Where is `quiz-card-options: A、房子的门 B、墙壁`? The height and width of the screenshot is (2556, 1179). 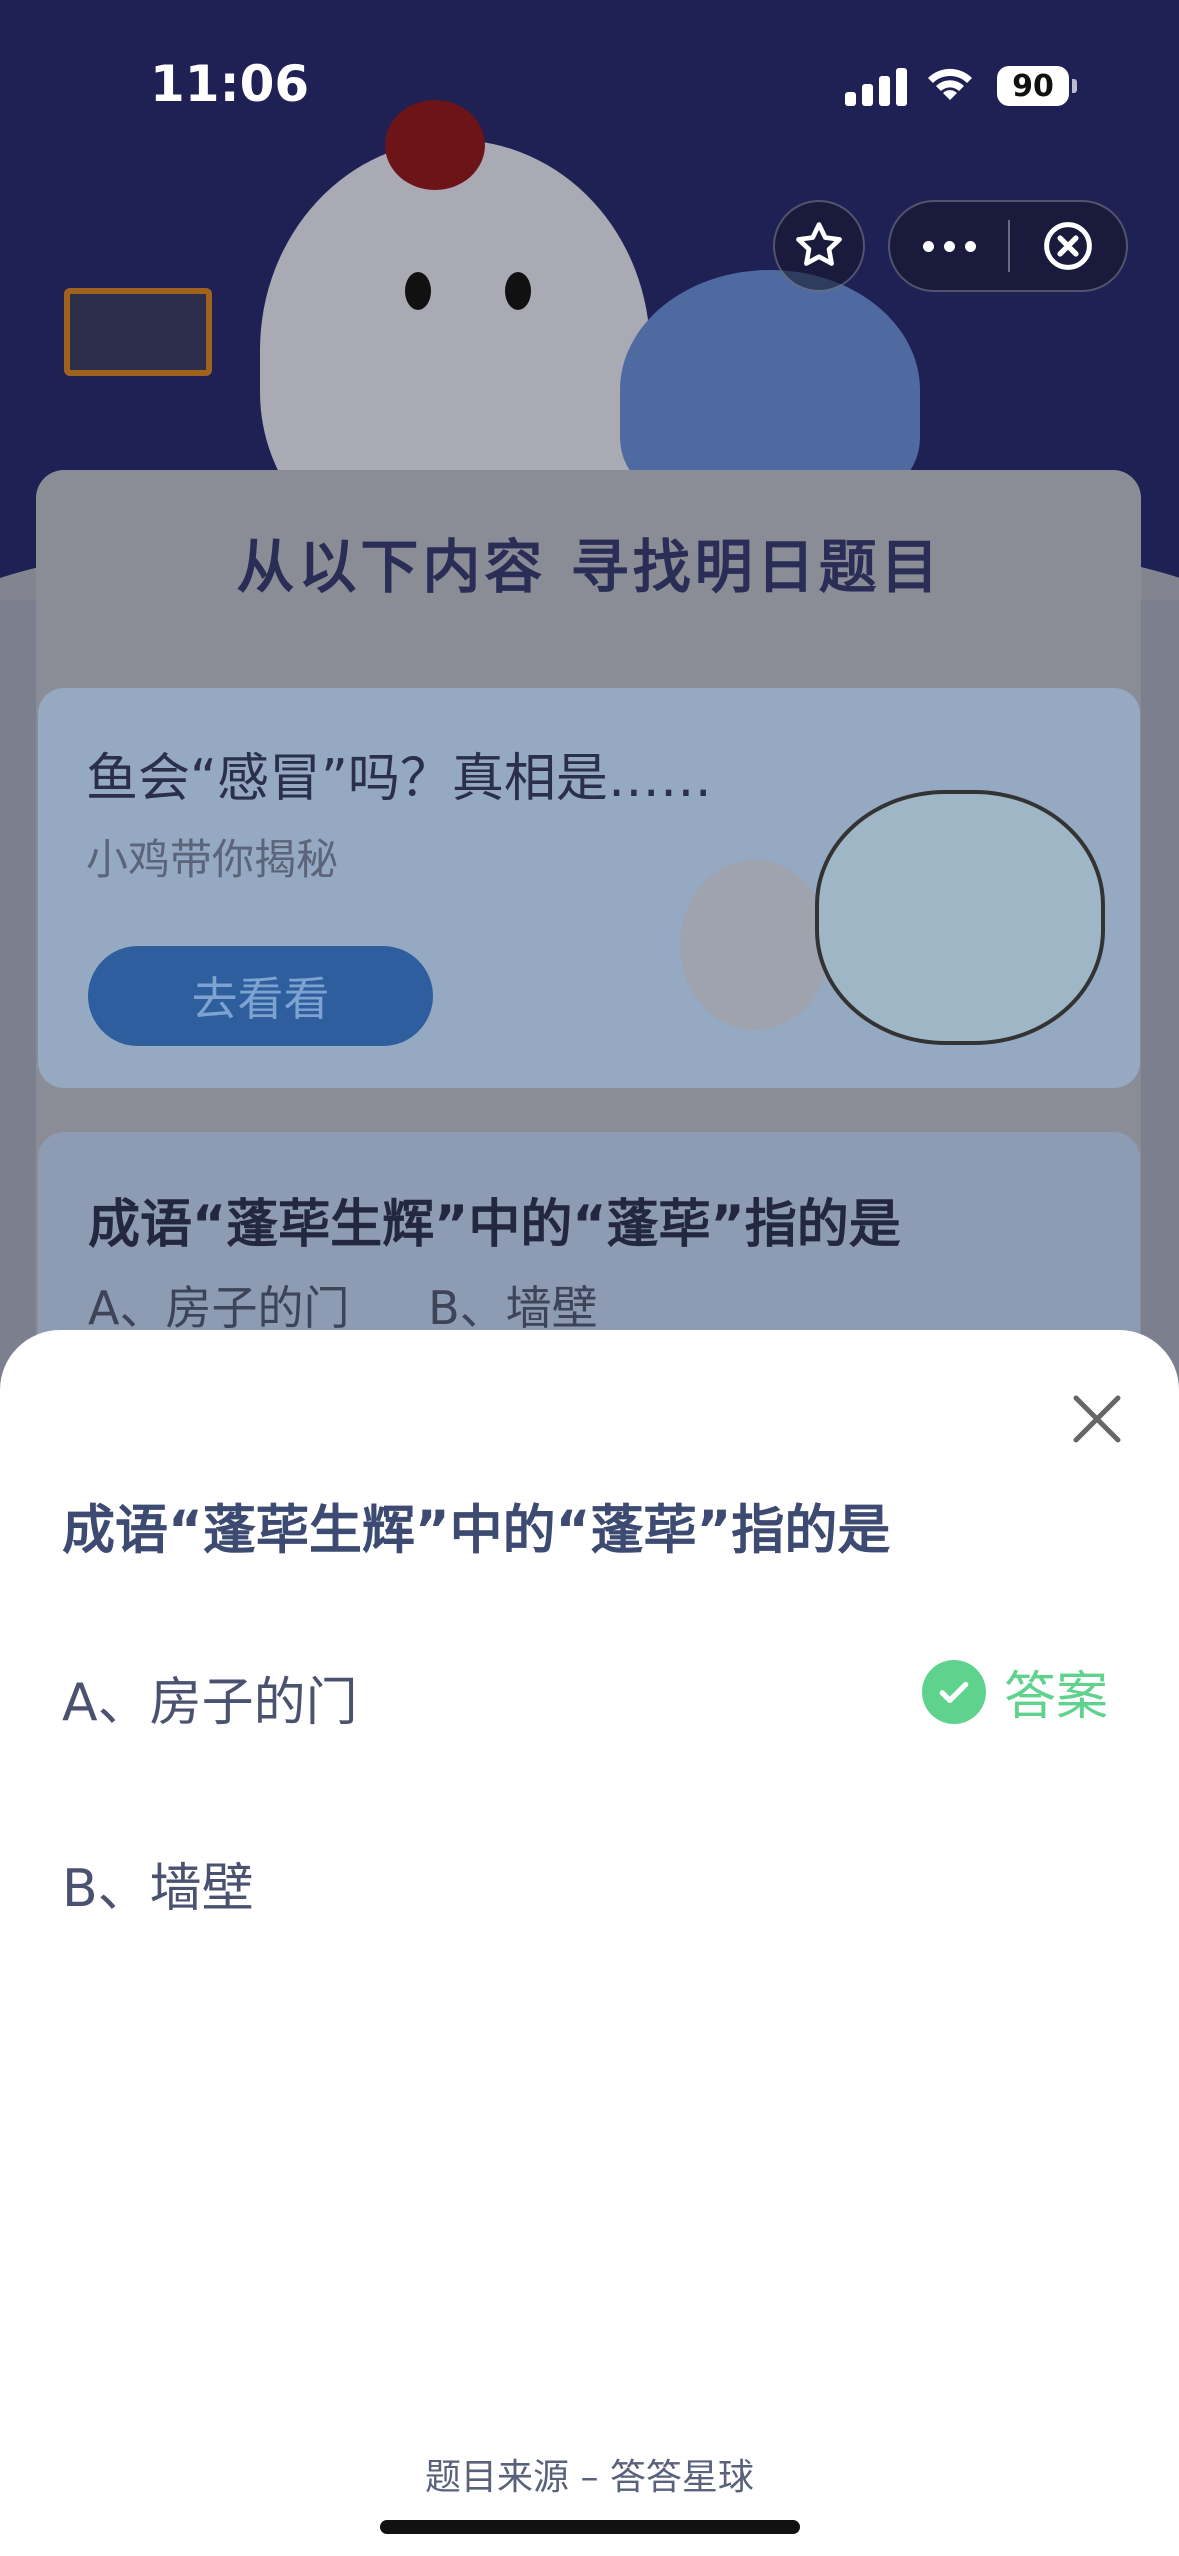 quiz-card-options: A、房子的门 B、墙壁 is located at coordinates (375, 1305).